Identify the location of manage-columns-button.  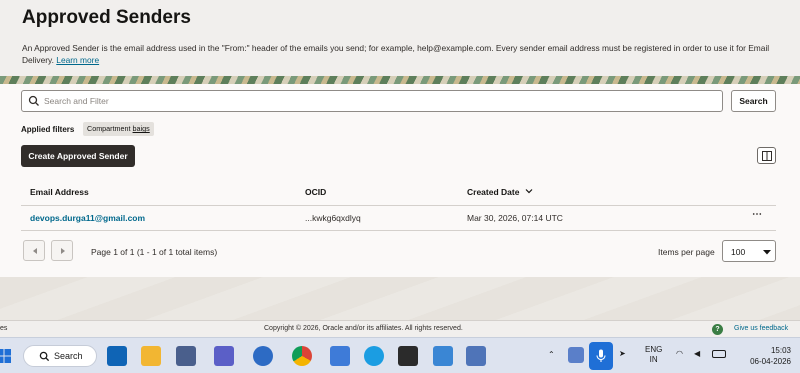
(766, 155).